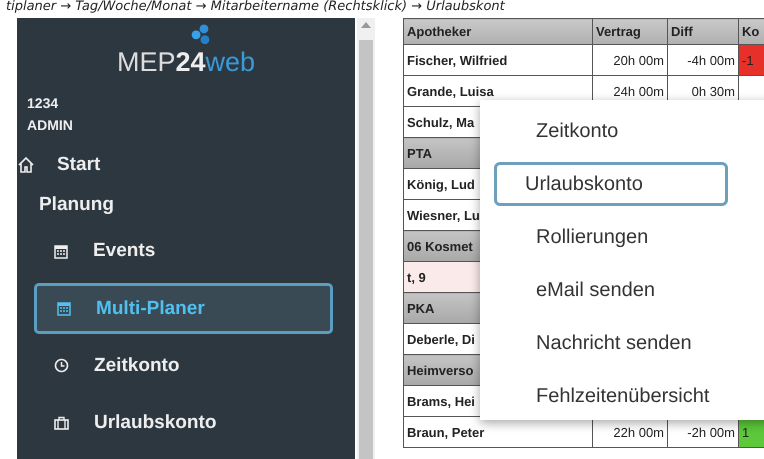  I want to click on user-role: ADMIN, so click(50, 125).